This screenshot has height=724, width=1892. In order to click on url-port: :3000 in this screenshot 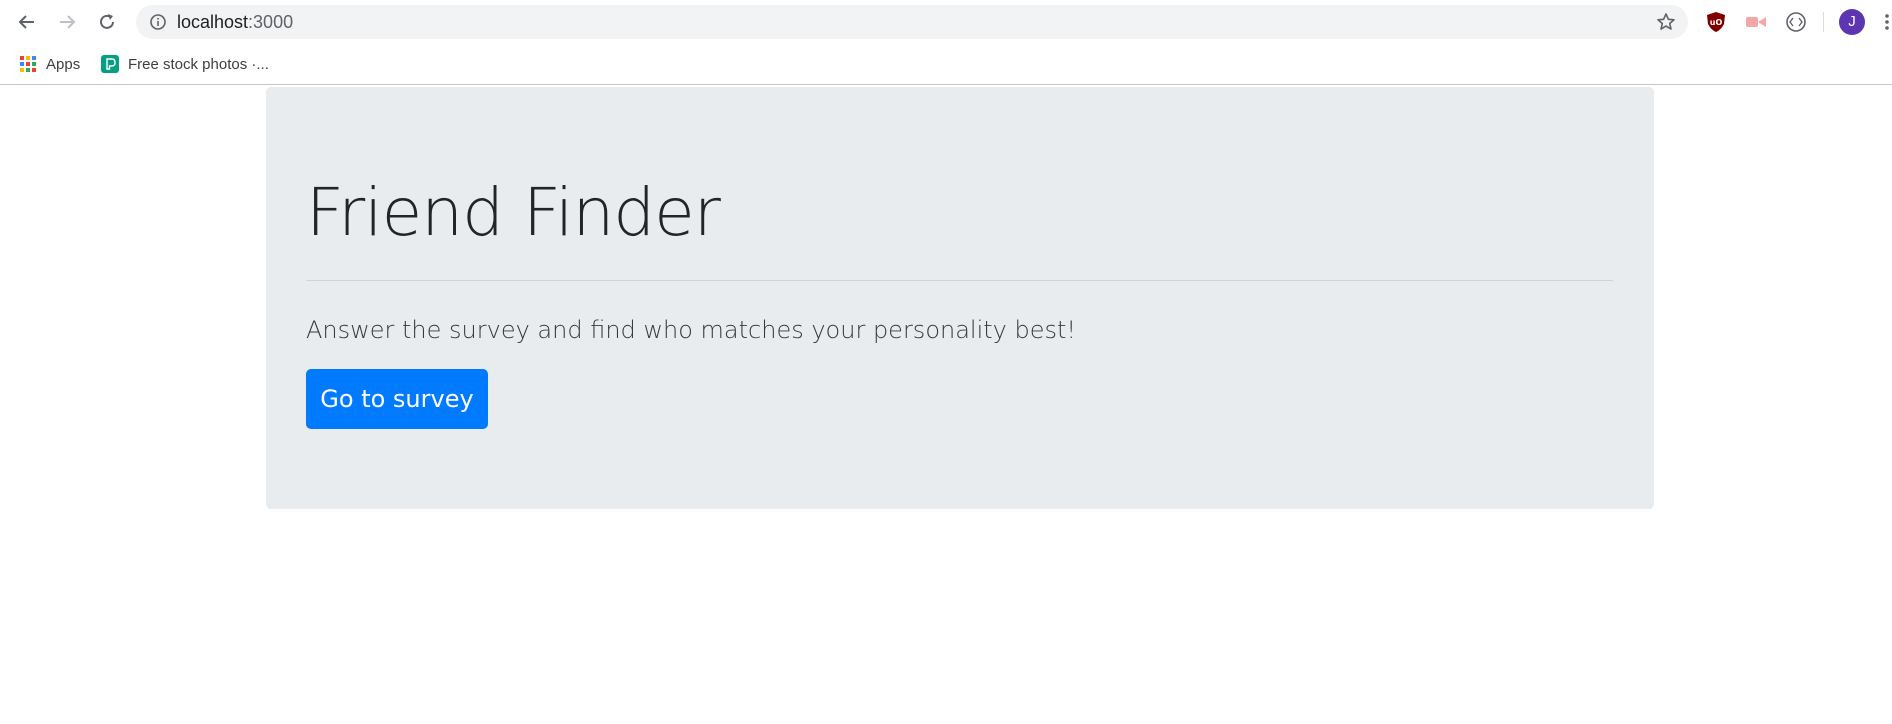, I will do `click(271, 22)`.